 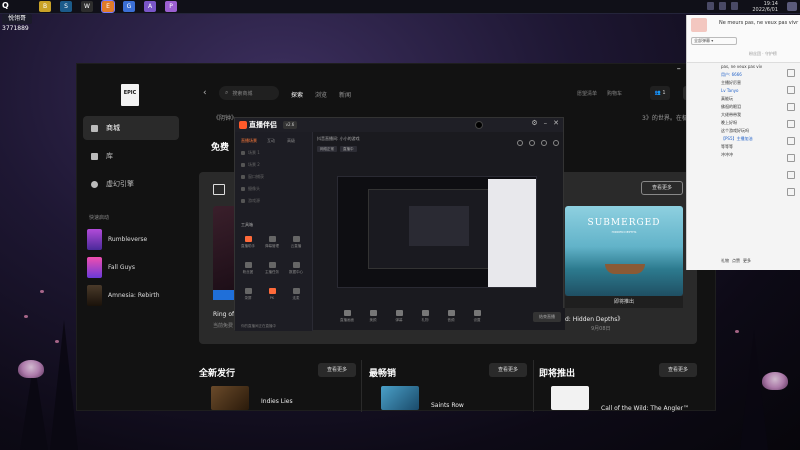 What do you see at coordinates (249, 141) in the screenshot?
I see `tab-scenes: 直播场景` at bounding box center [249, 141].